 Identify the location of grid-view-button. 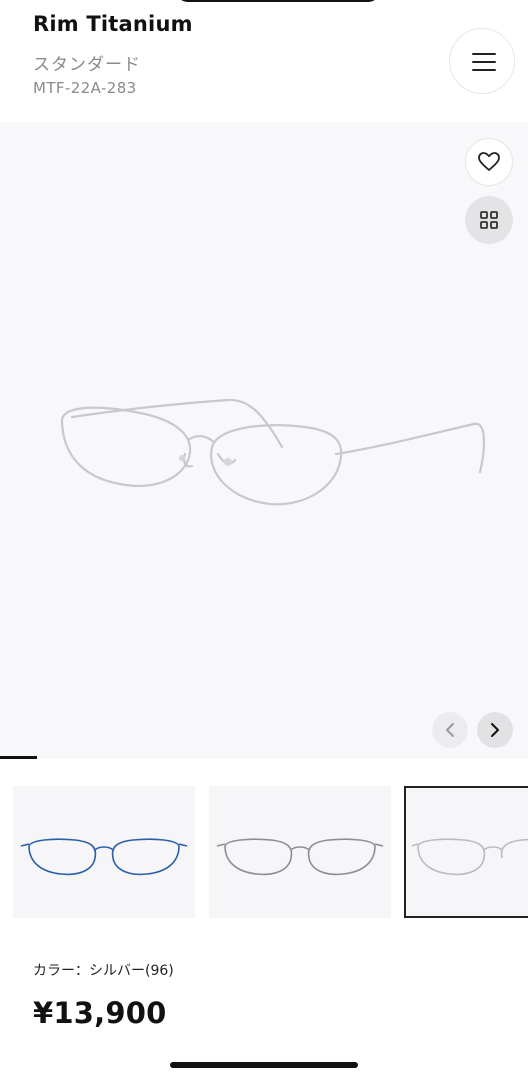
(489, 220).